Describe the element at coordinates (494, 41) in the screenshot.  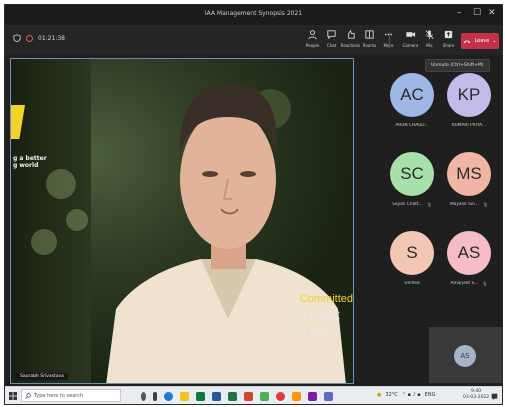
I see `chevron-down-icon: ⌄` at that location.